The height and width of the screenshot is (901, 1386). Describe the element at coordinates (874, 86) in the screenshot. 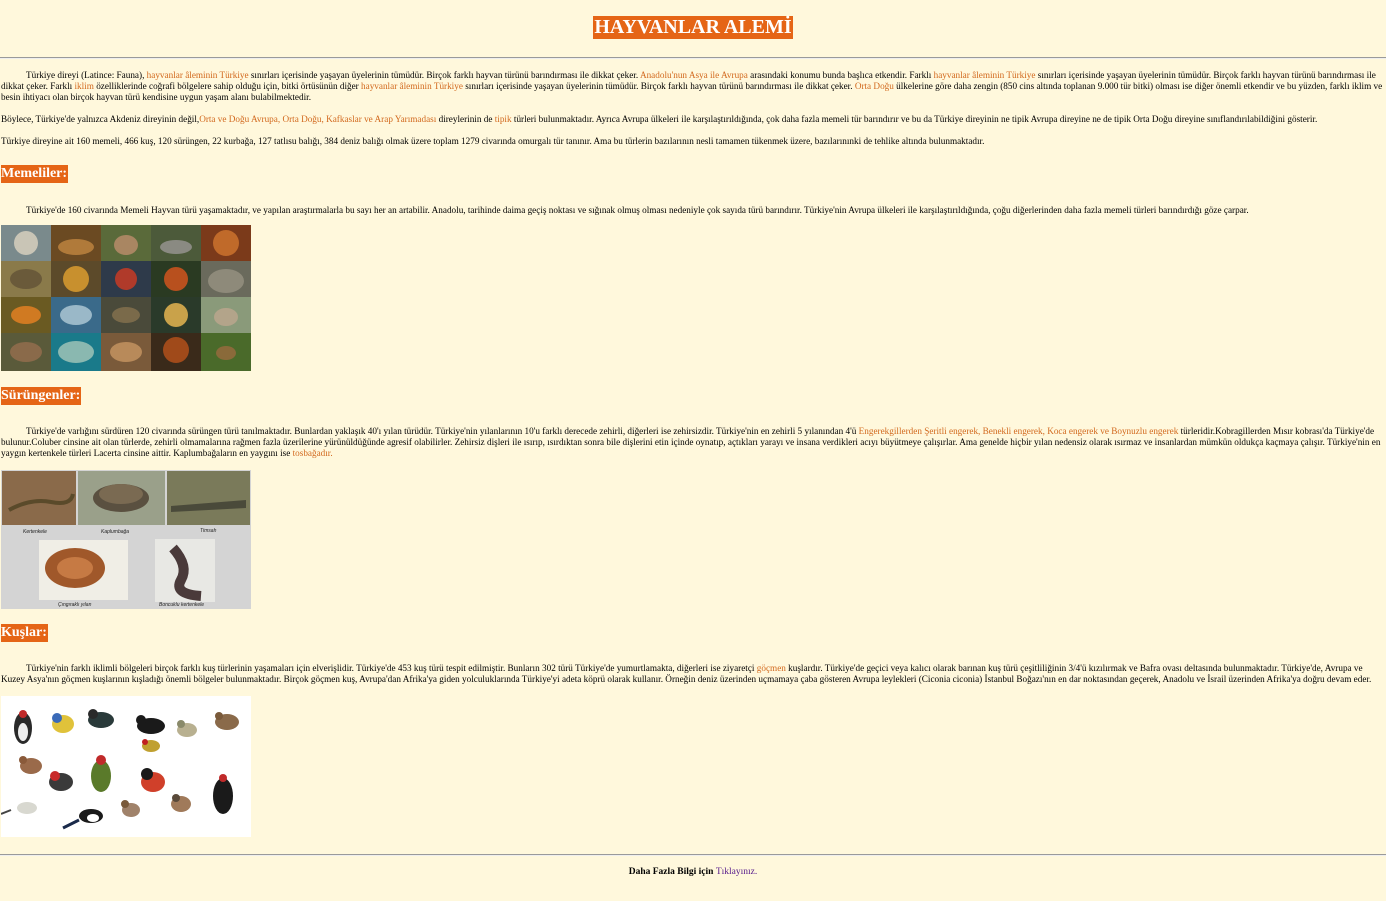

I see `inline-link: Orta Doğu` at that location.